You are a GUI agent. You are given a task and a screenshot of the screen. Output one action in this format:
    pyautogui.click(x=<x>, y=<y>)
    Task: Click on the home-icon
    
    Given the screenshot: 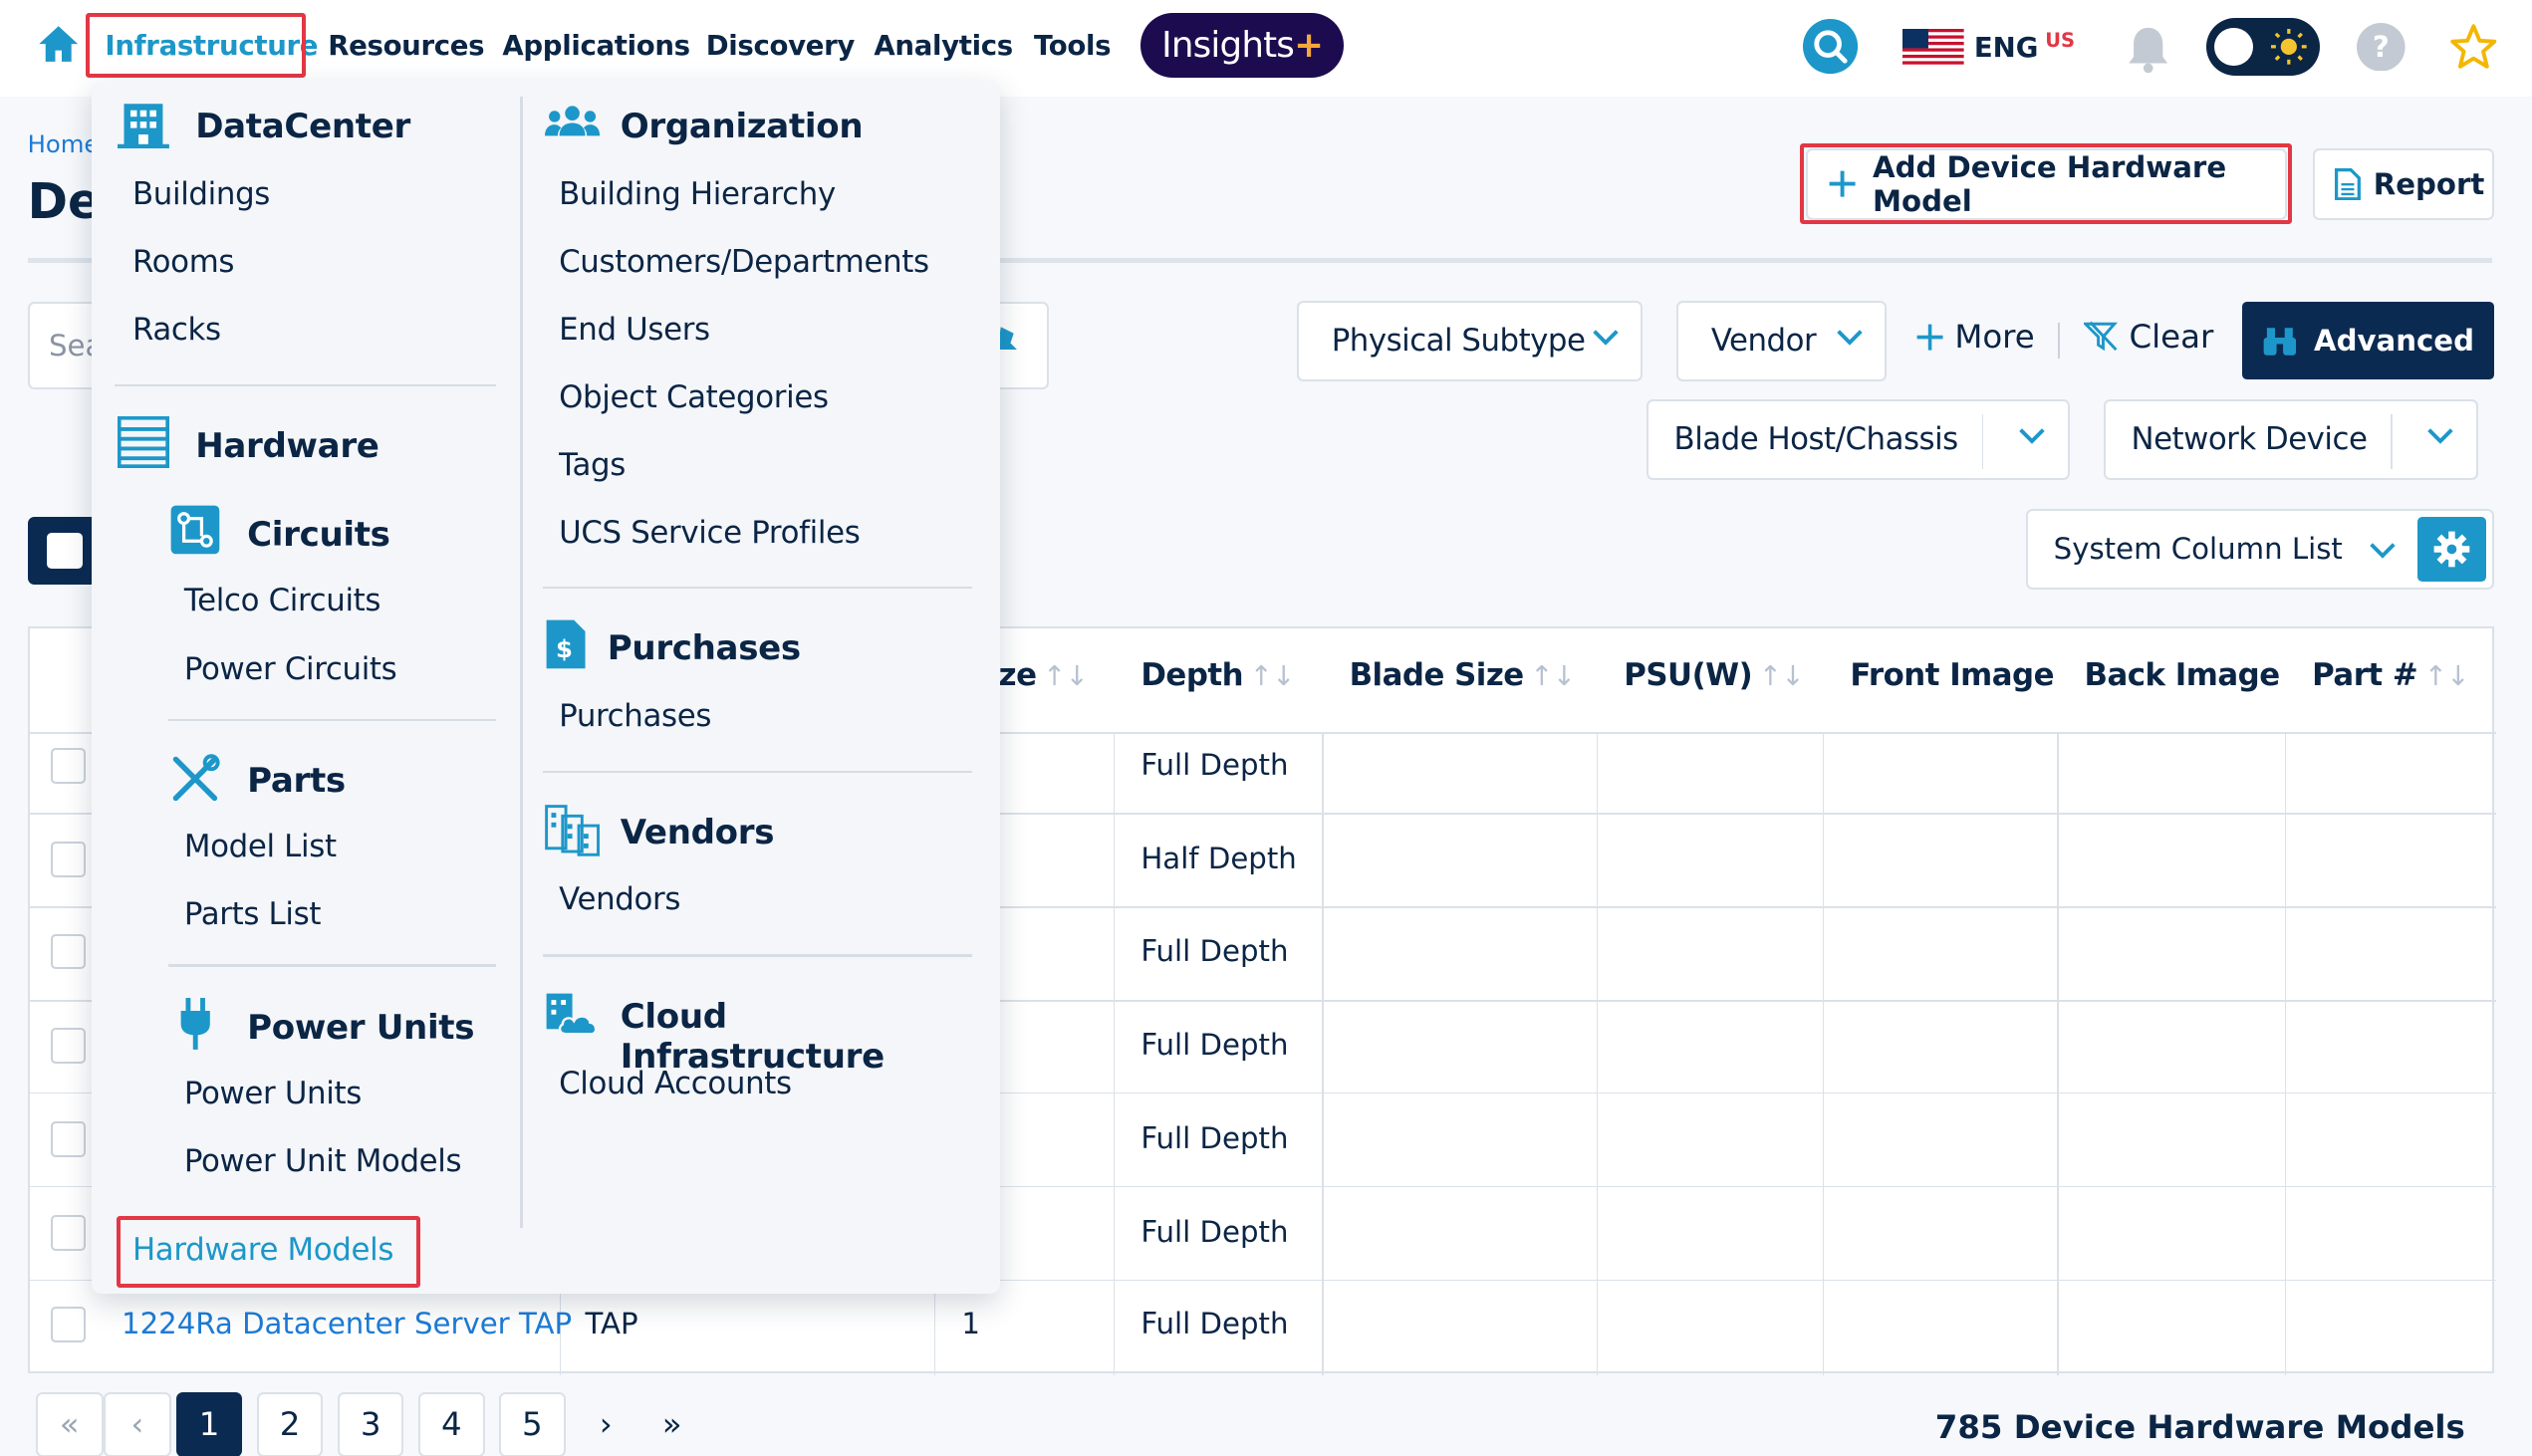 What is the action you would take?
    pyautogui.click(x=58, y=44)
    